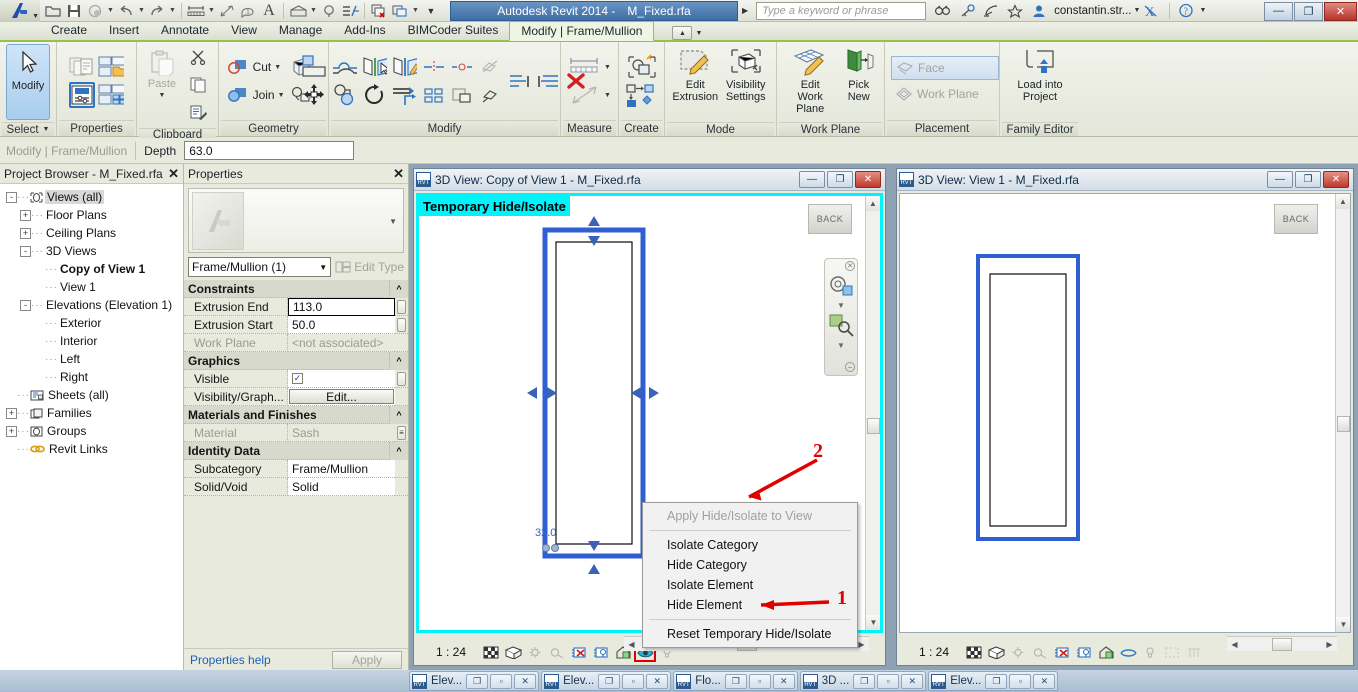 This screenshot has width=1358, height=692. What do you see at coordinates (267, 67) in the screenshot?
I see `cut-geometry-button: Cut ▼` at bounding box center [267, 67].